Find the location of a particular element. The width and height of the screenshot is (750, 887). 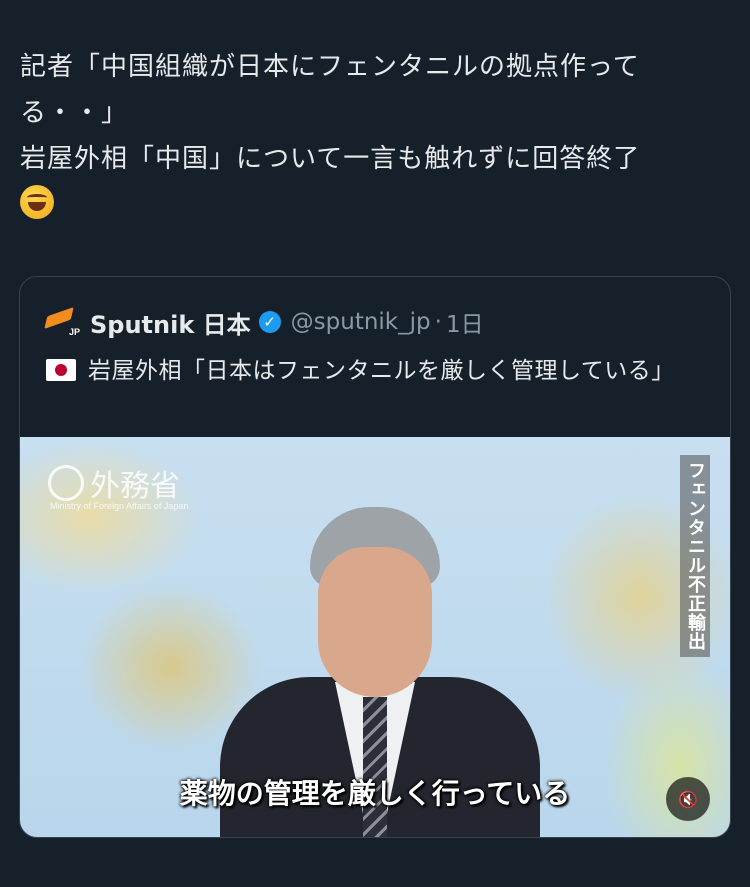

mute-button: 🔇 is located at coordinates (688, 799).